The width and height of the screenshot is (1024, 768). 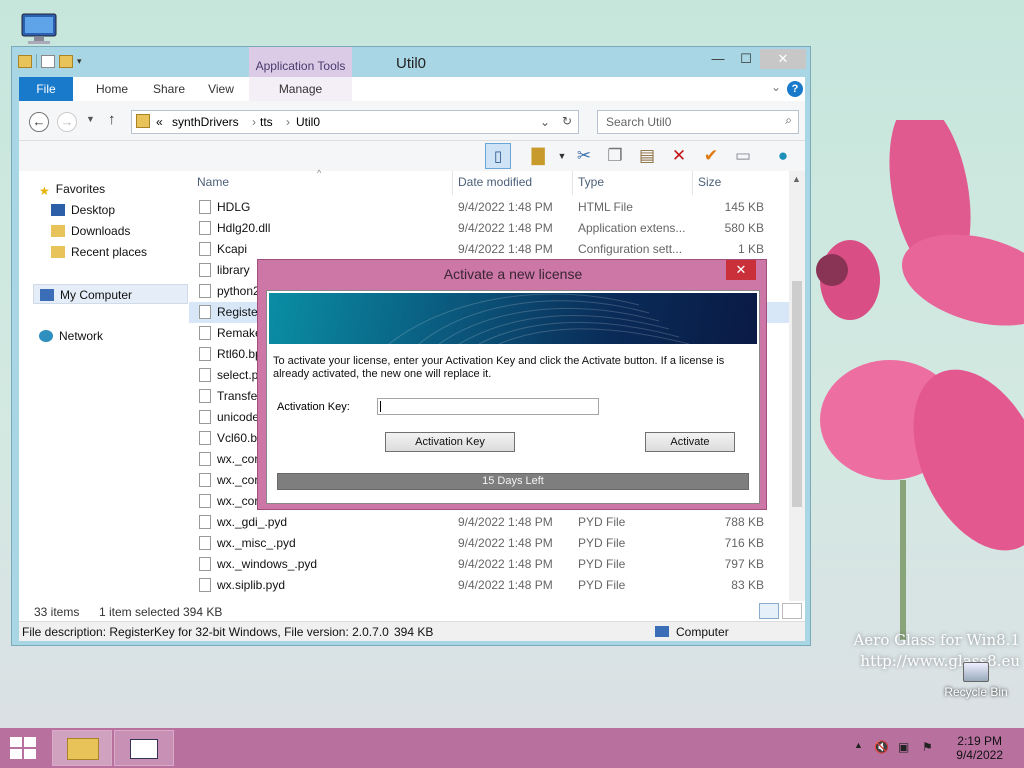 What do you see at coordinates (355, 122) in the screenshot?
I see `address-bar: « synthDrivers › tts › Util0 ⌄ ↻` at bounding box center [355, 122].